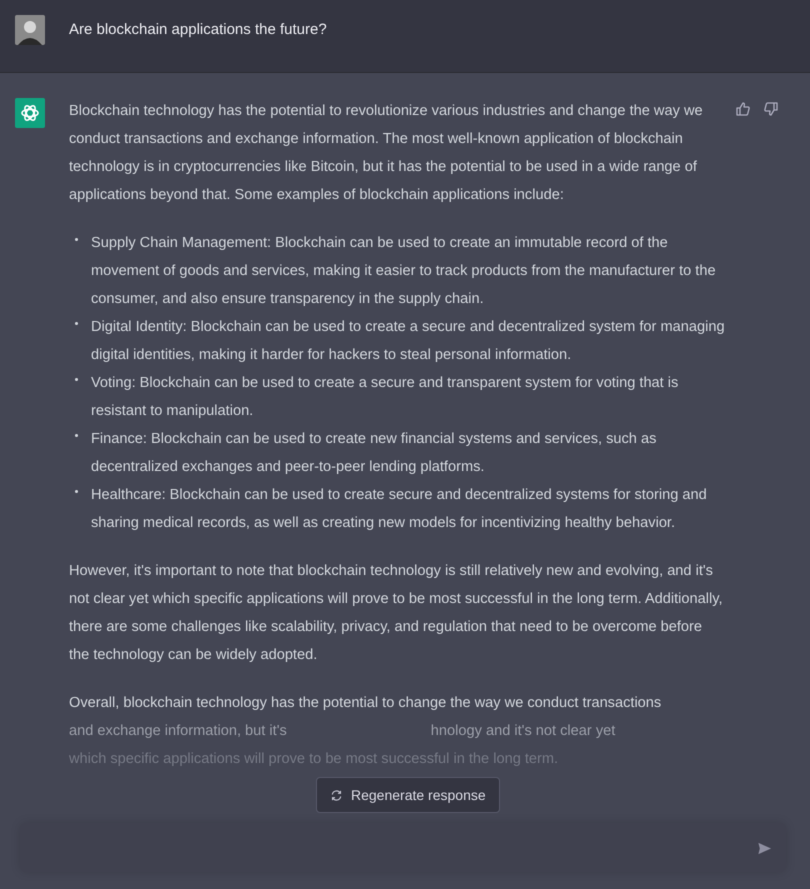  I want to click on list-item-text: Supply Chain Management: Blockchain can be used to create an immutable record of the movement of goods and services, making it easier to track products from the manufacturer to the consumer, and also ensure transparency in the supply chain., so click(404, 271).